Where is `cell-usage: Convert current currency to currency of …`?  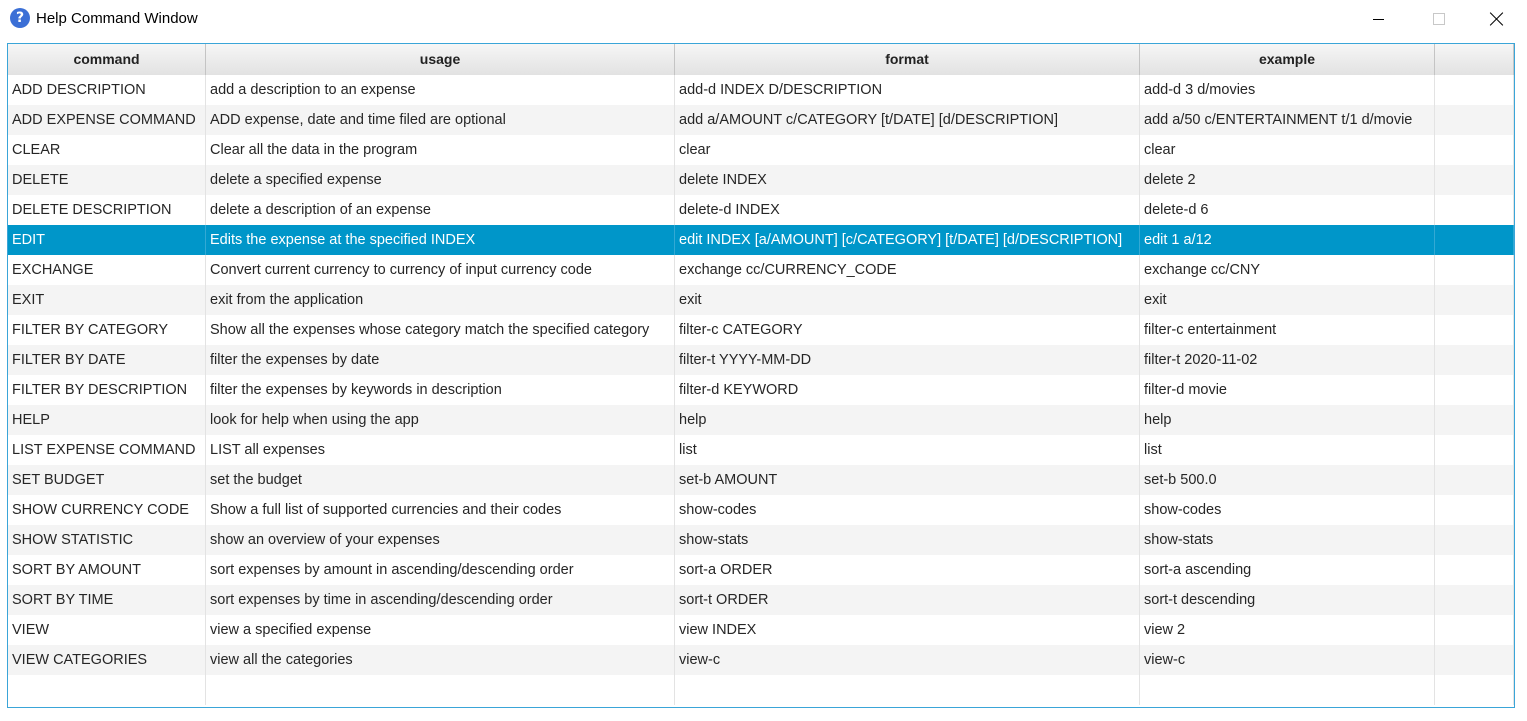
cell-usage: Convert current currency to currency of … is located at coordinates (440, 270).